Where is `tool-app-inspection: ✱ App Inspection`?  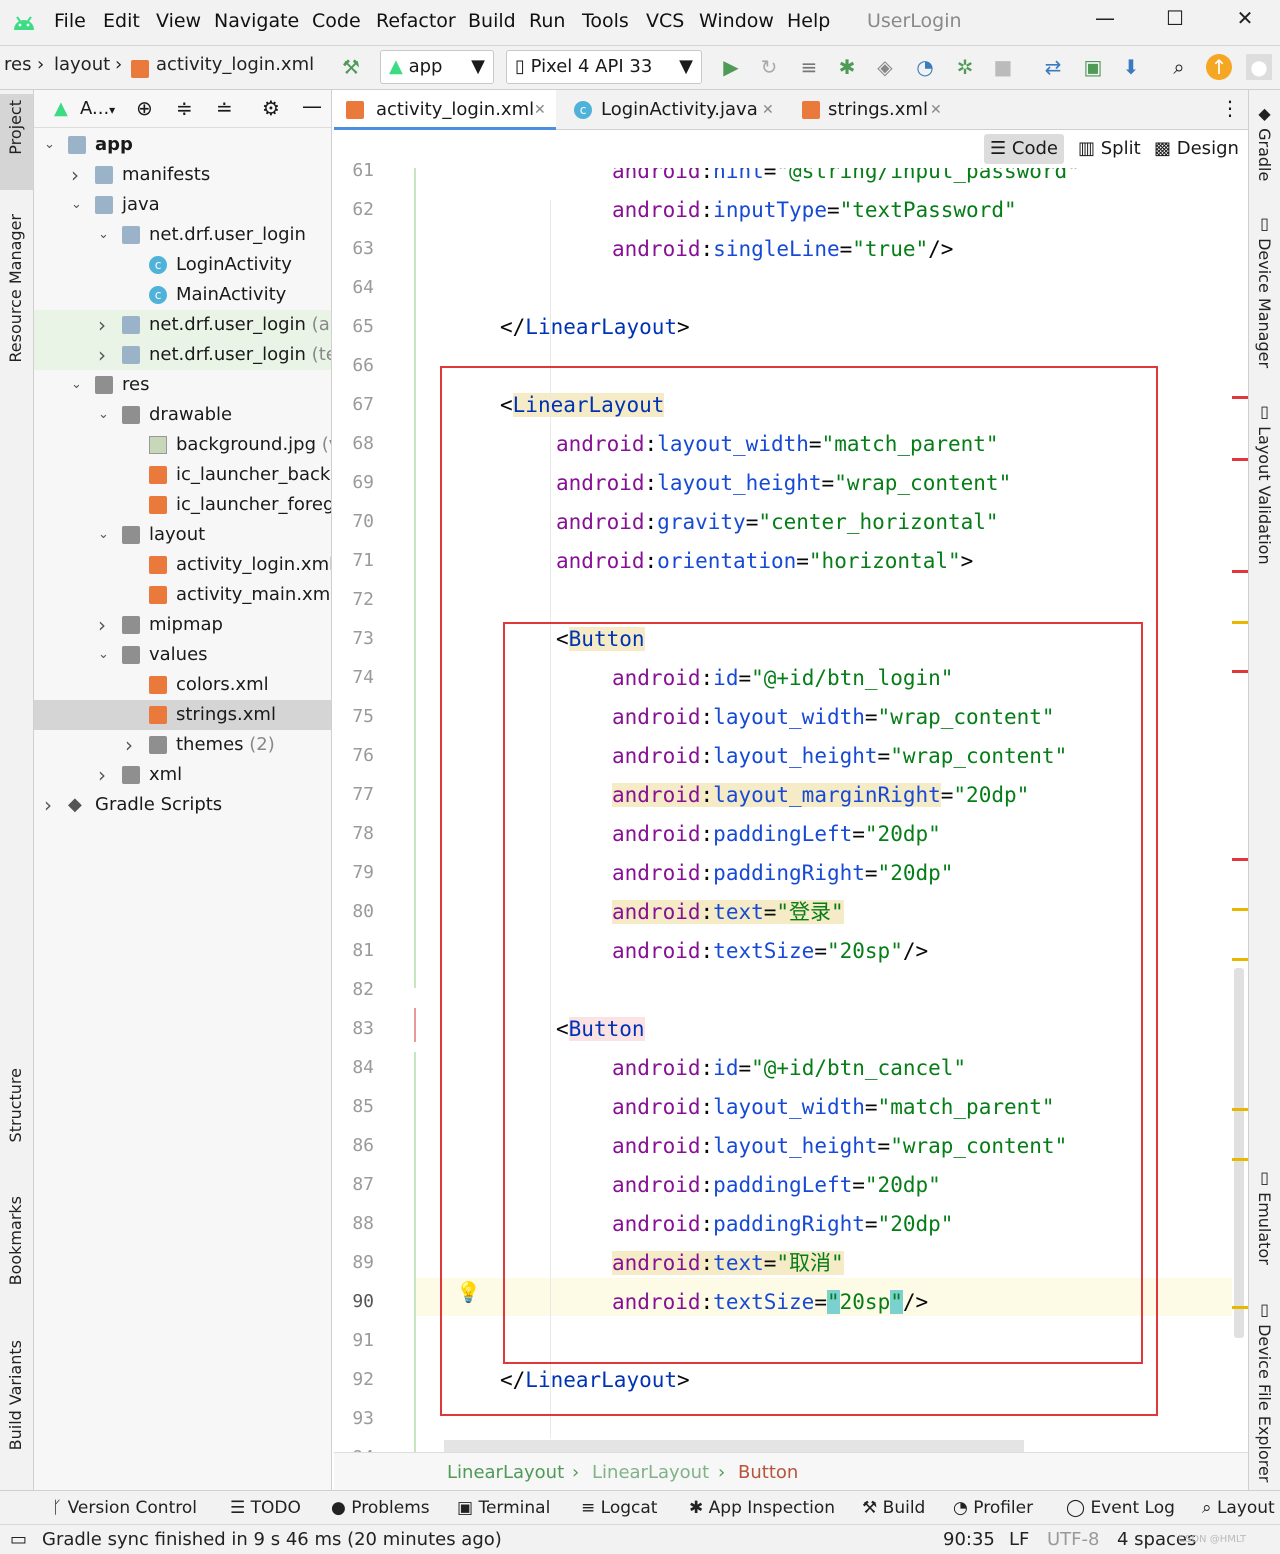
tool-app-inspection: ✱ App Inspection is located at coordinates (762, 1508).